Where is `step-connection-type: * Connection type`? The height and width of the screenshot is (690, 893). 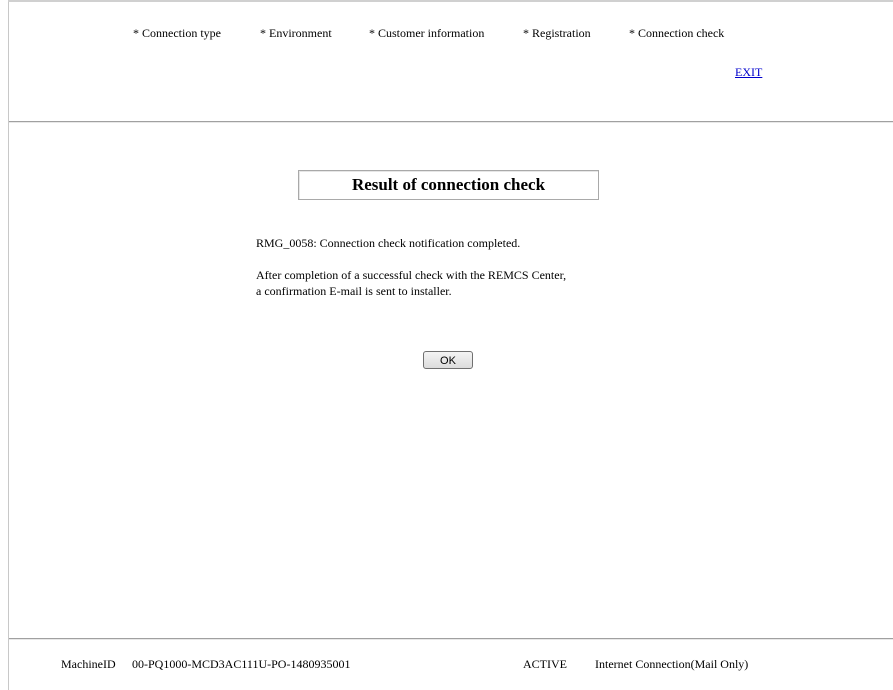 step-connection-type: * Connection type is located at coordinates (177, 33).